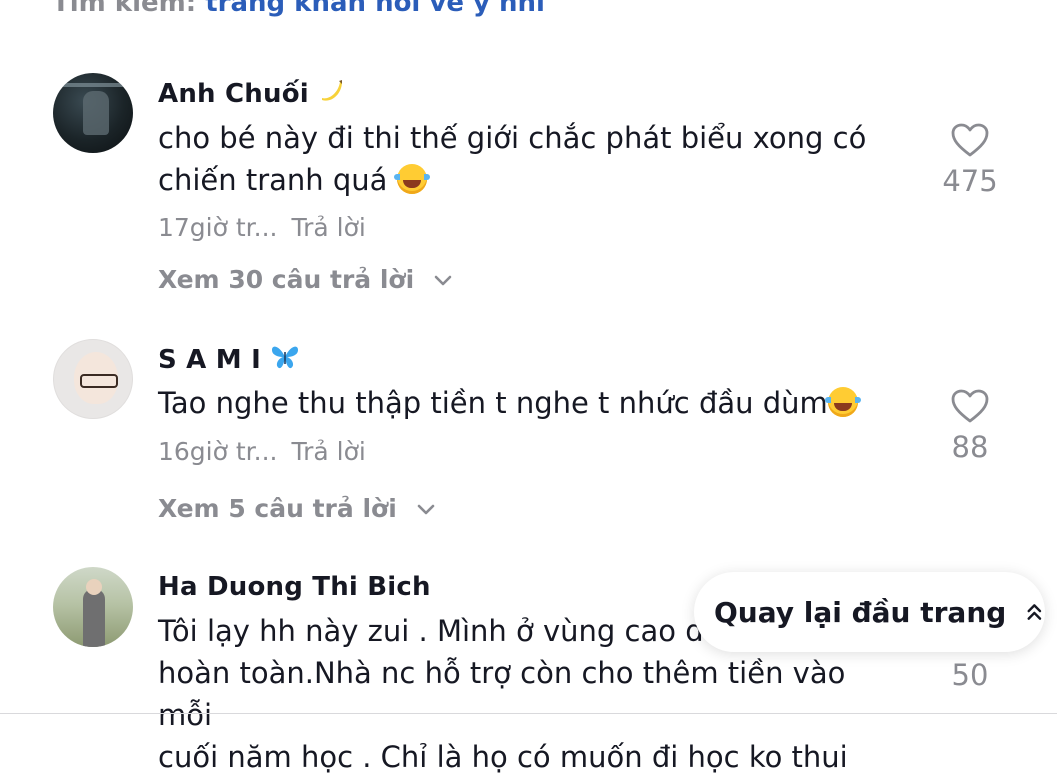  I want to click on like-button: 475, so click(970, 160).